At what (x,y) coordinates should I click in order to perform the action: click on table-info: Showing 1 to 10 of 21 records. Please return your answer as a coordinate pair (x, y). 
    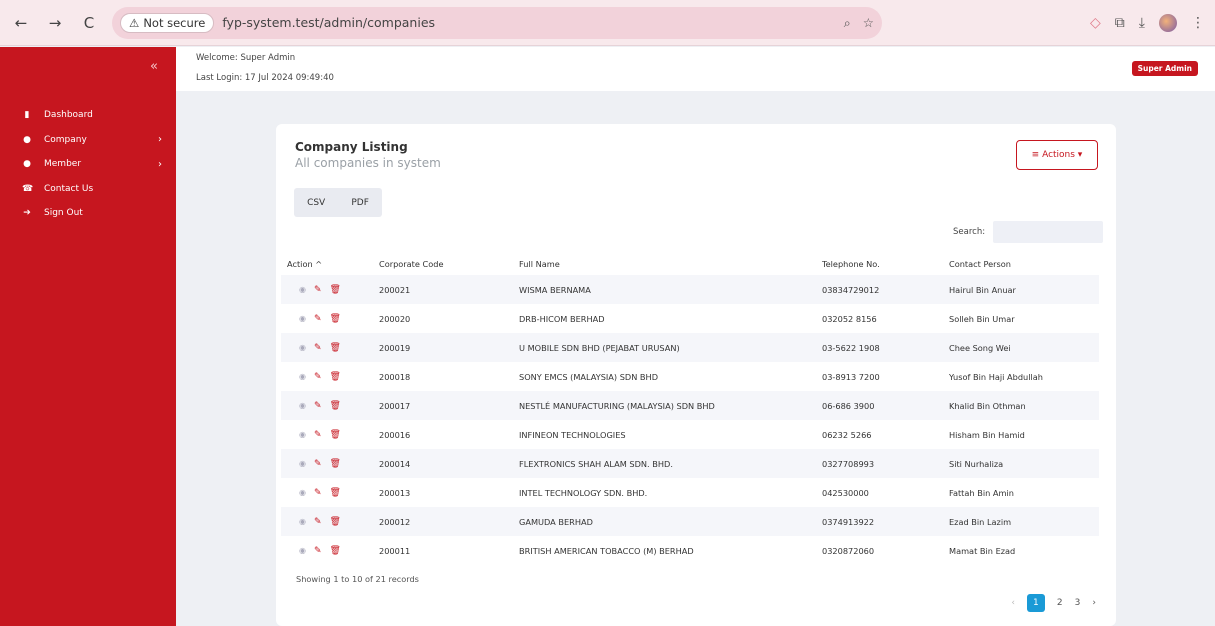
    Looking at the image, I should click on (357, 579).